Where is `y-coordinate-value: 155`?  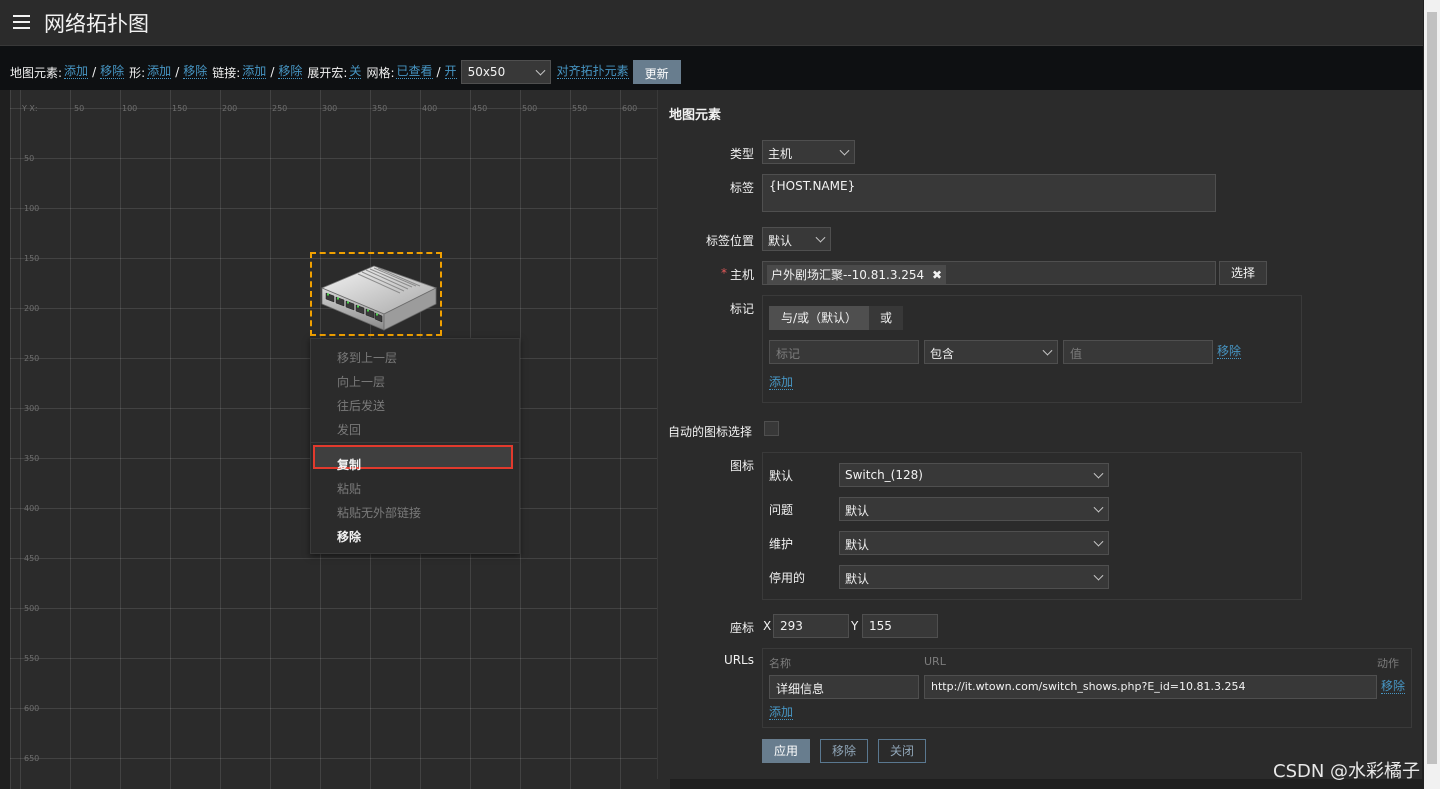 y-coordinate-value: 155 is located at coordinates (880, 626).